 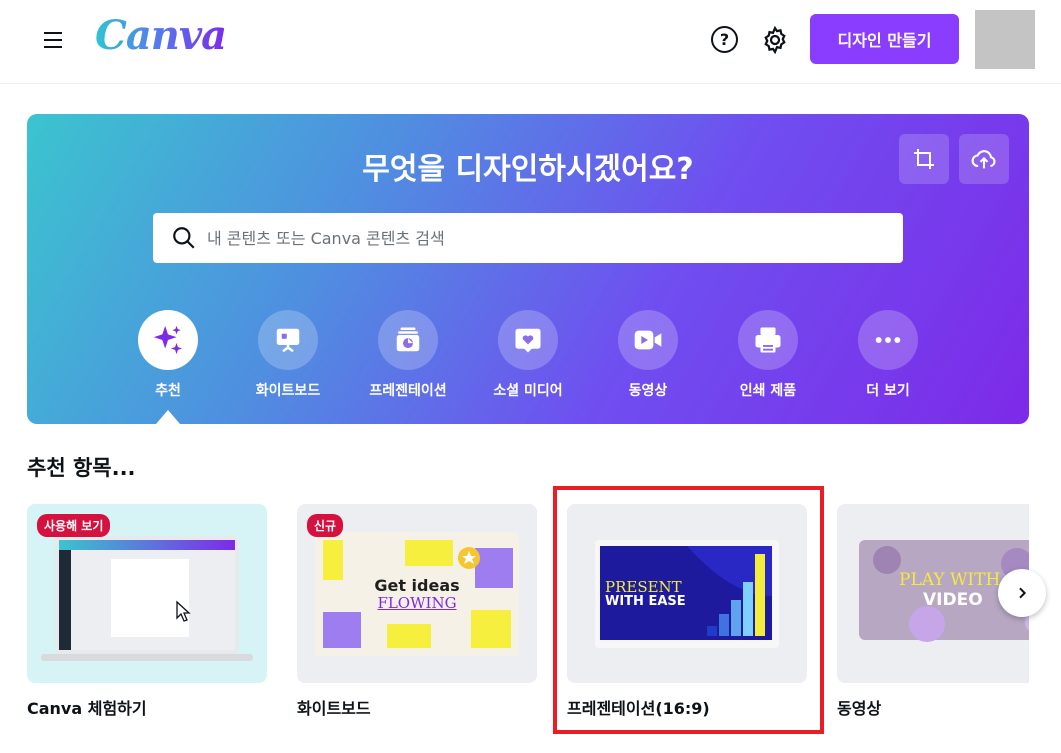 What do you see at coordinates (528, 391) in the screenshot?
I see `category-label: 소셜 미디어` at bounding box center [528, 391].